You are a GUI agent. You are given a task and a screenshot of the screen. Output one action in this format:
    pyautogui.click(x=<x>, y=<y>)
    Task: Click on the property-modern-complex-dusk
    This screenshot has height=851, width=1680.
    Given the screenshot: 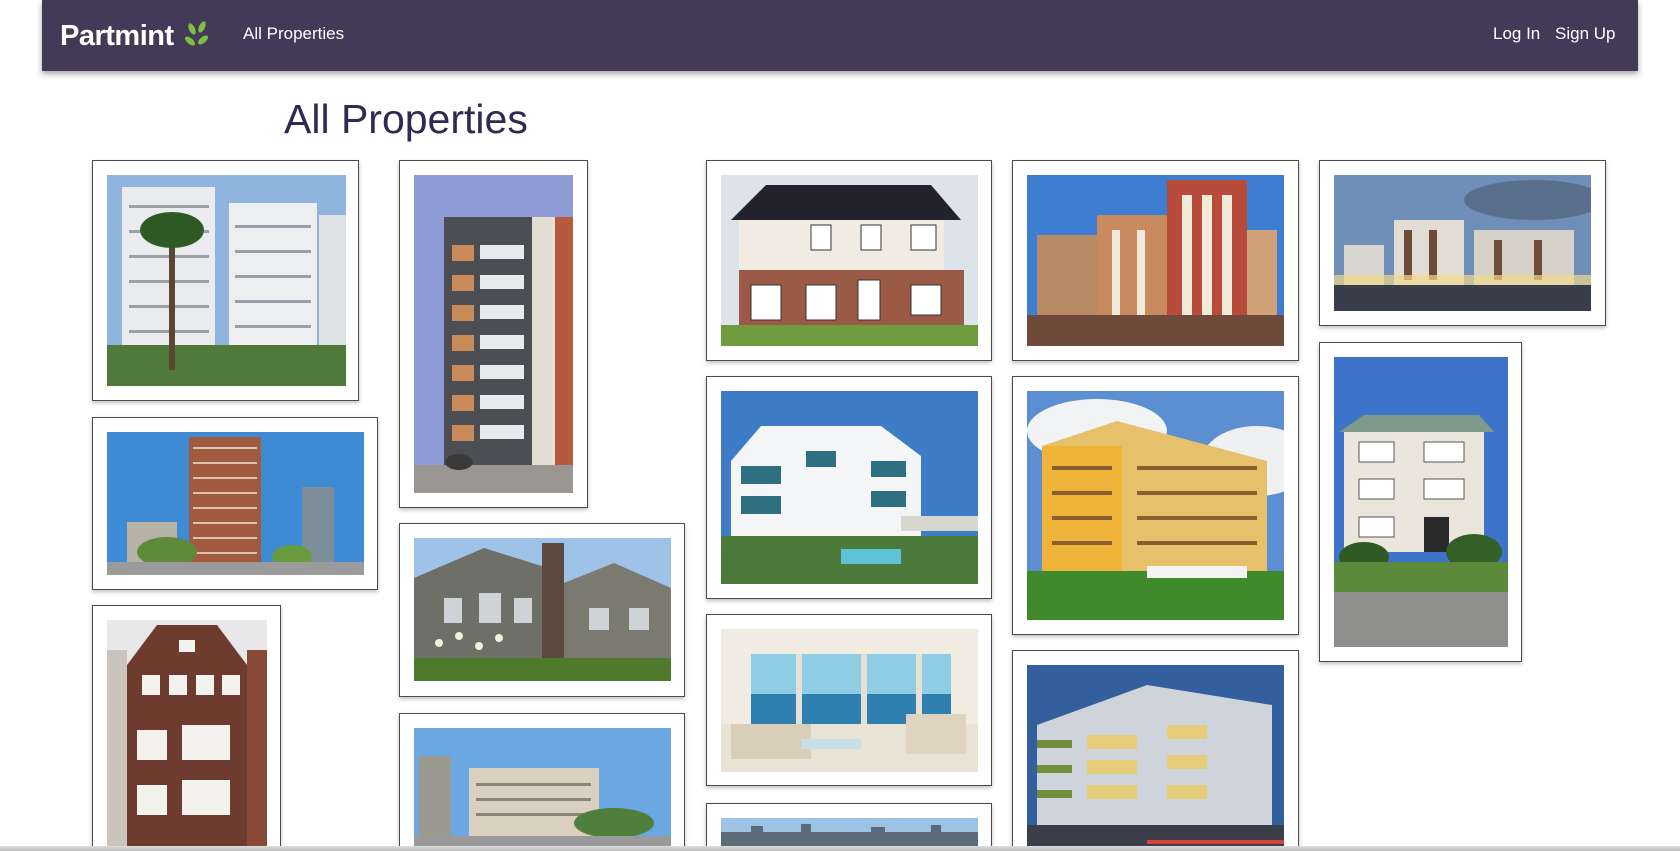 What is the action you would take?
    pyautogui.click(x=1462, y=243)
    